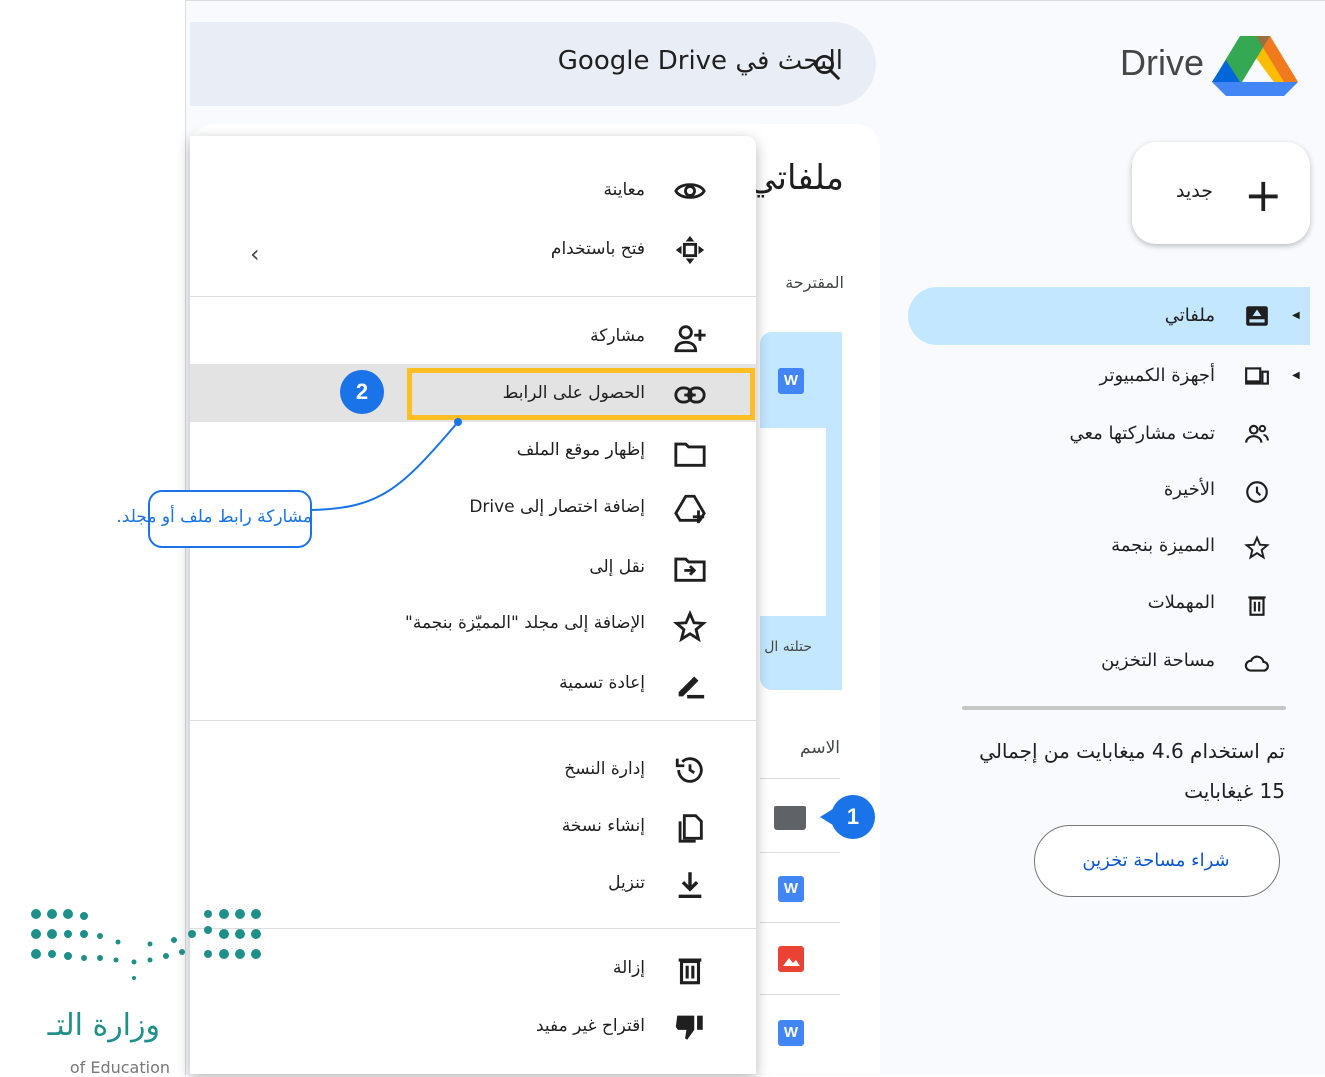 The height and width of the screenshot is (1077, 1325). Describe the element at coordinates (820, 748) in the screenshot. I see `column-header-name: الاسم` at that location.